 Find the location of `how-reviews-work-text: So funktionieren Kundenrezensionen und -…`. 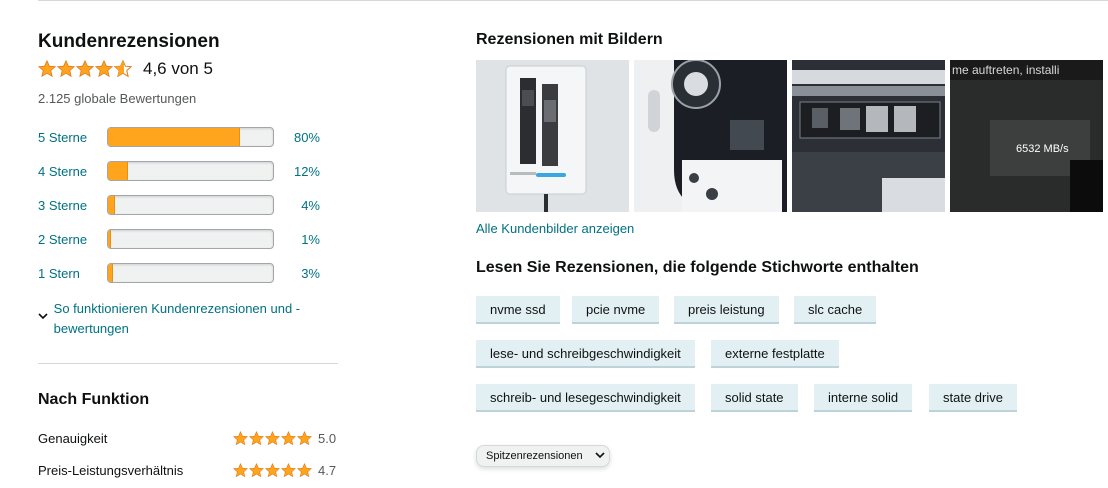

how-reviews-work-text: So funktionieren Kundenrezensionen und -… is located at coordinates (177, 318).